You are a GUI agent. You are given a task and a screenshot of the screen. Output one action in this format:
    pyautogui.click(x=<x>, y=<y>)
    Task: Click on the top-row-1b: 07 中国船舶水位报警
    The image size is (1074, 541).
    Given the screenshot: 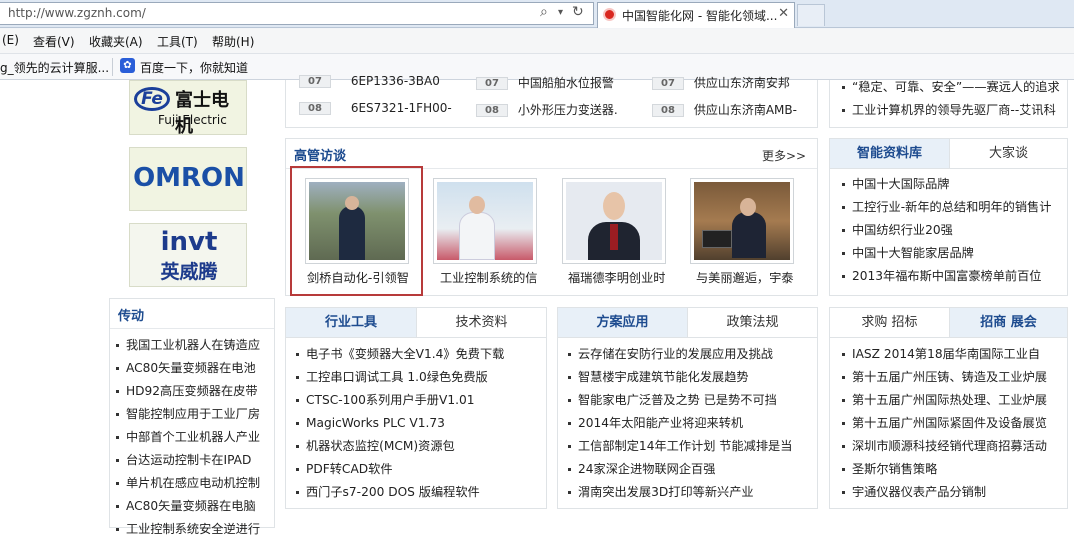 What is the action you would take?
    pyautogui.click(x=545, y=82)
    